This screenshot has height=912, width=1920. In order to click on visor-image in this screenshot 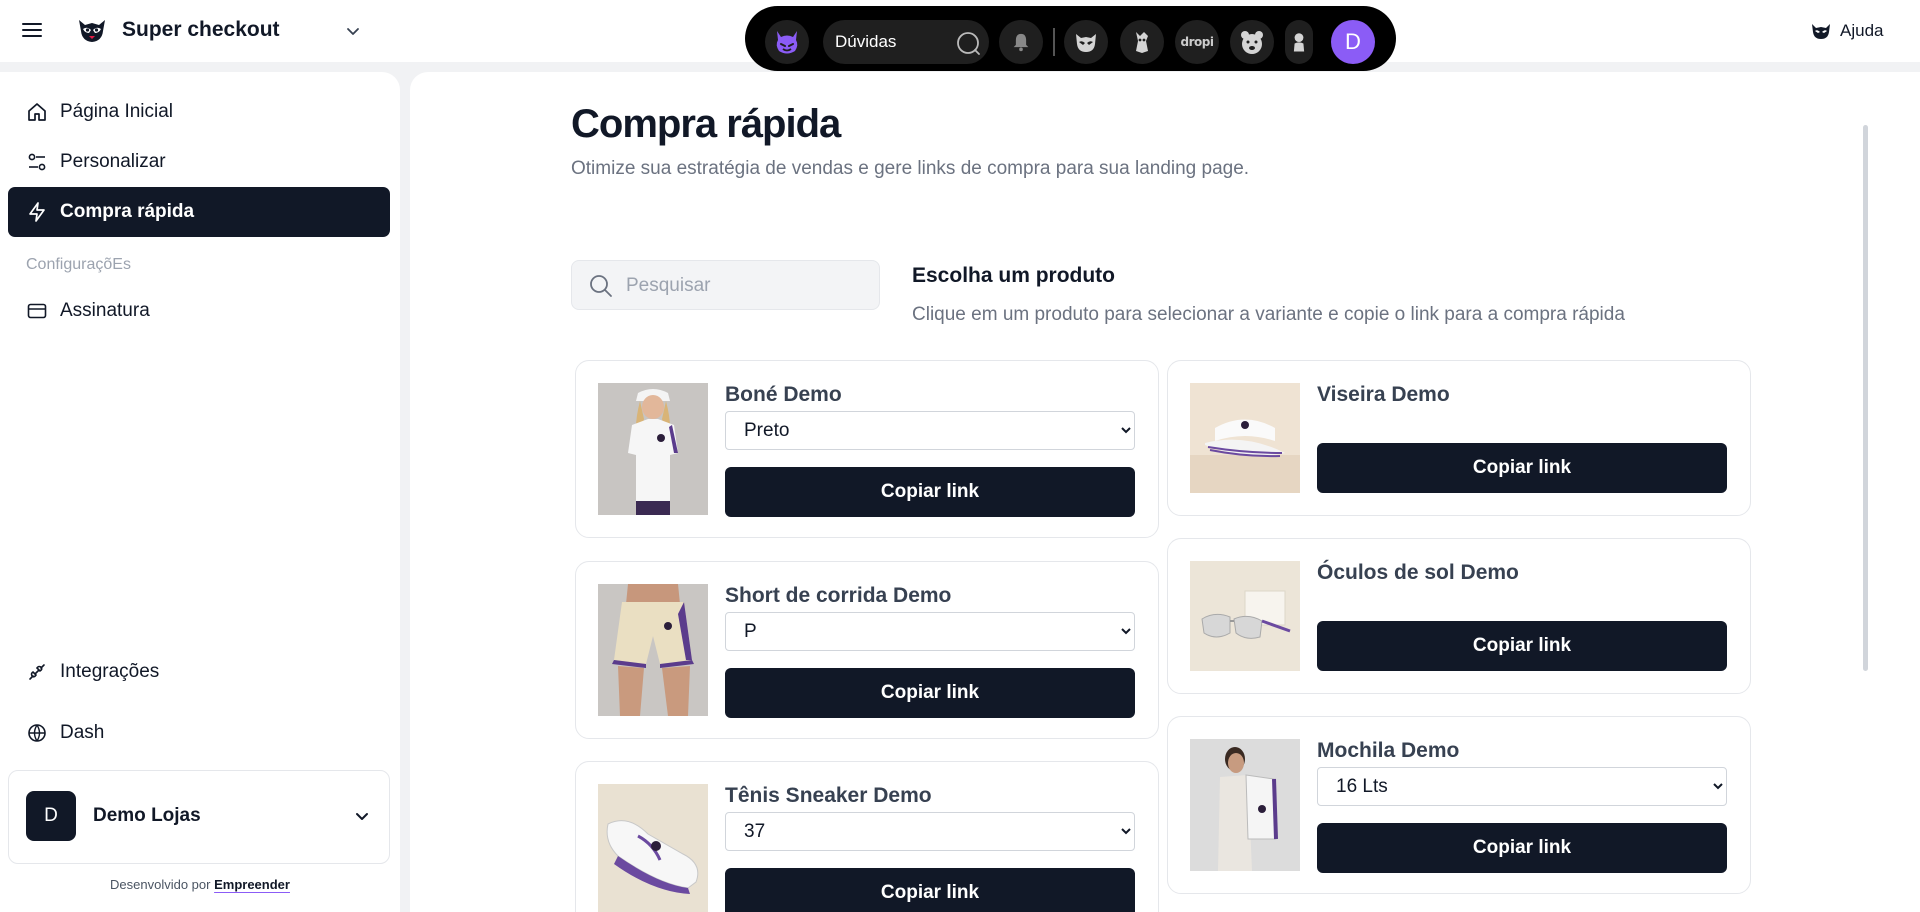, I will do `click(1245, 438)`.